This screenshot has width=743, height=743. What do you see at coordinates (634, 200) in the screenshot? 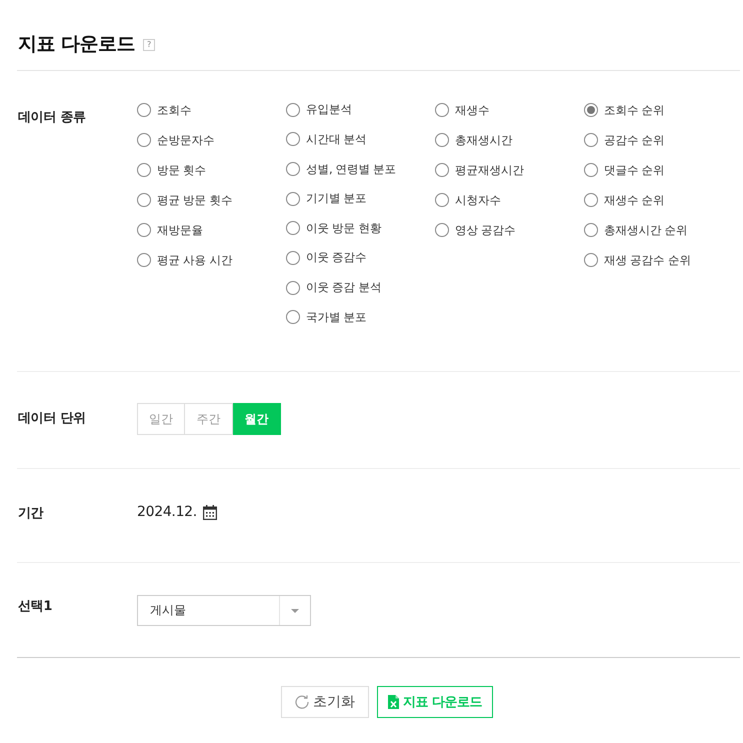
I see `radio-label: 재생수 순위` at bounding box center [634, 200].